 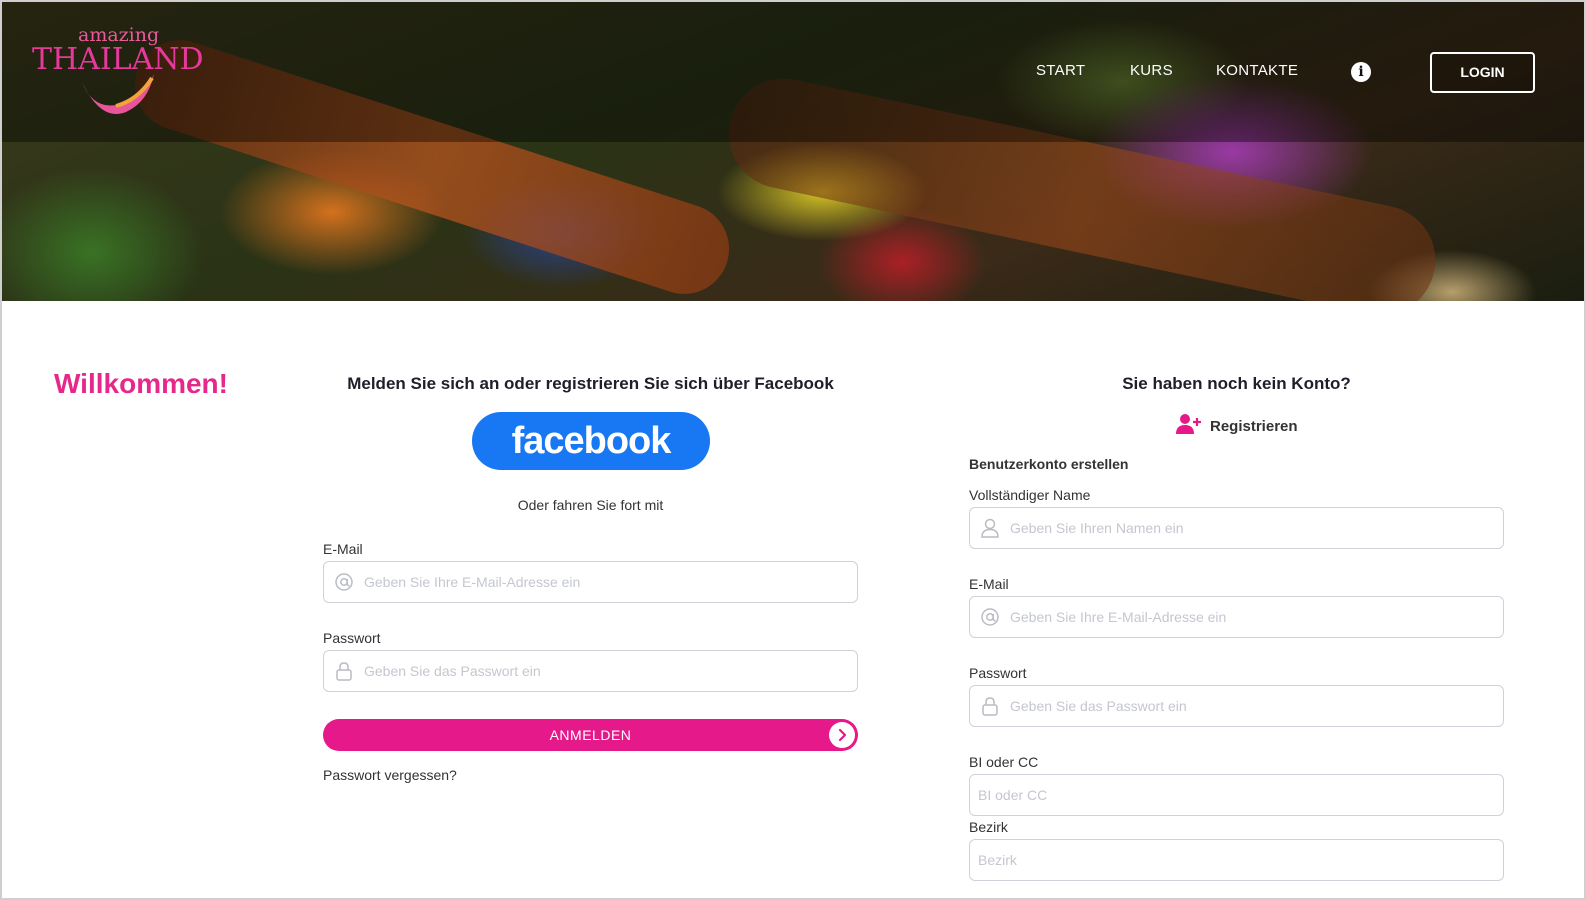 I want to click on register-bezirk-label: Bezirk, so click(x=988, y=827).